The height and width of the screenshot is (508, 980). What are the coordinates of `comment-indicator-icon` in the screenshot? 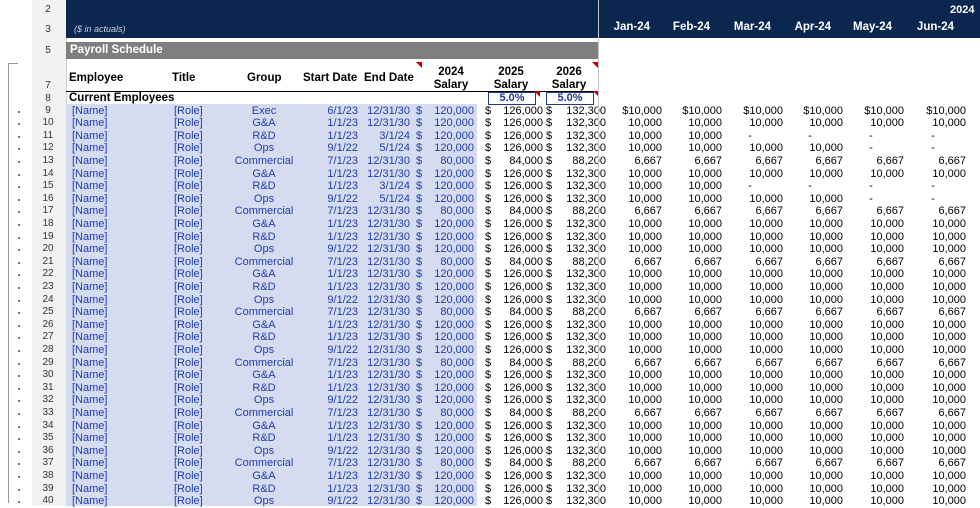 It's located at (419, 65).